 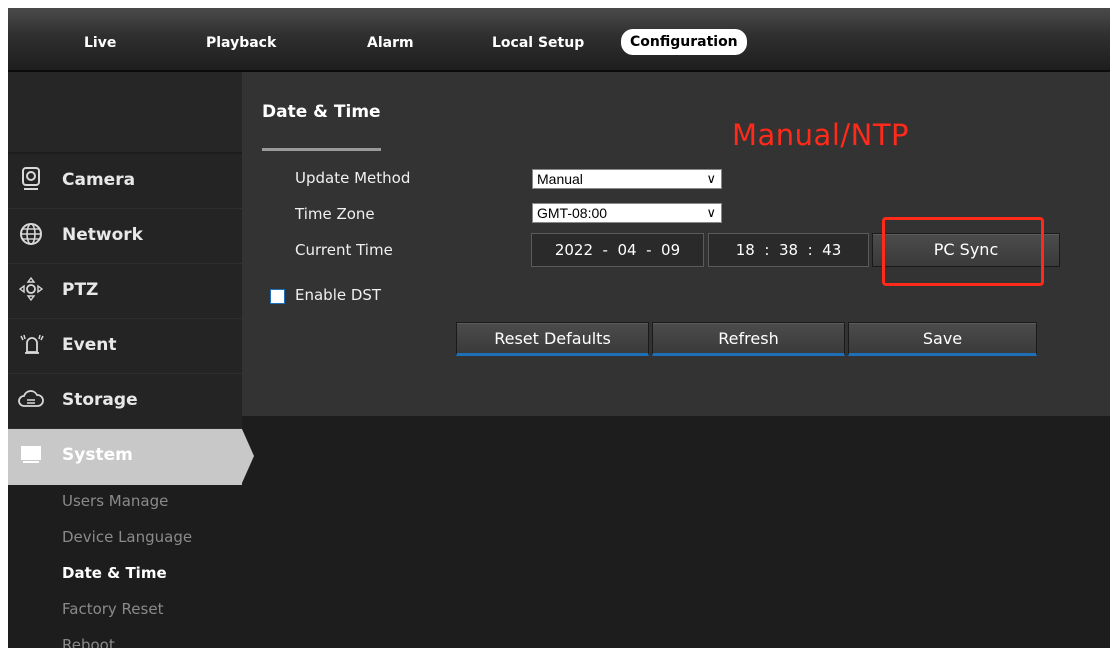 I want to click on sidebar-item-label: Storage, so click(x=100, y=400).